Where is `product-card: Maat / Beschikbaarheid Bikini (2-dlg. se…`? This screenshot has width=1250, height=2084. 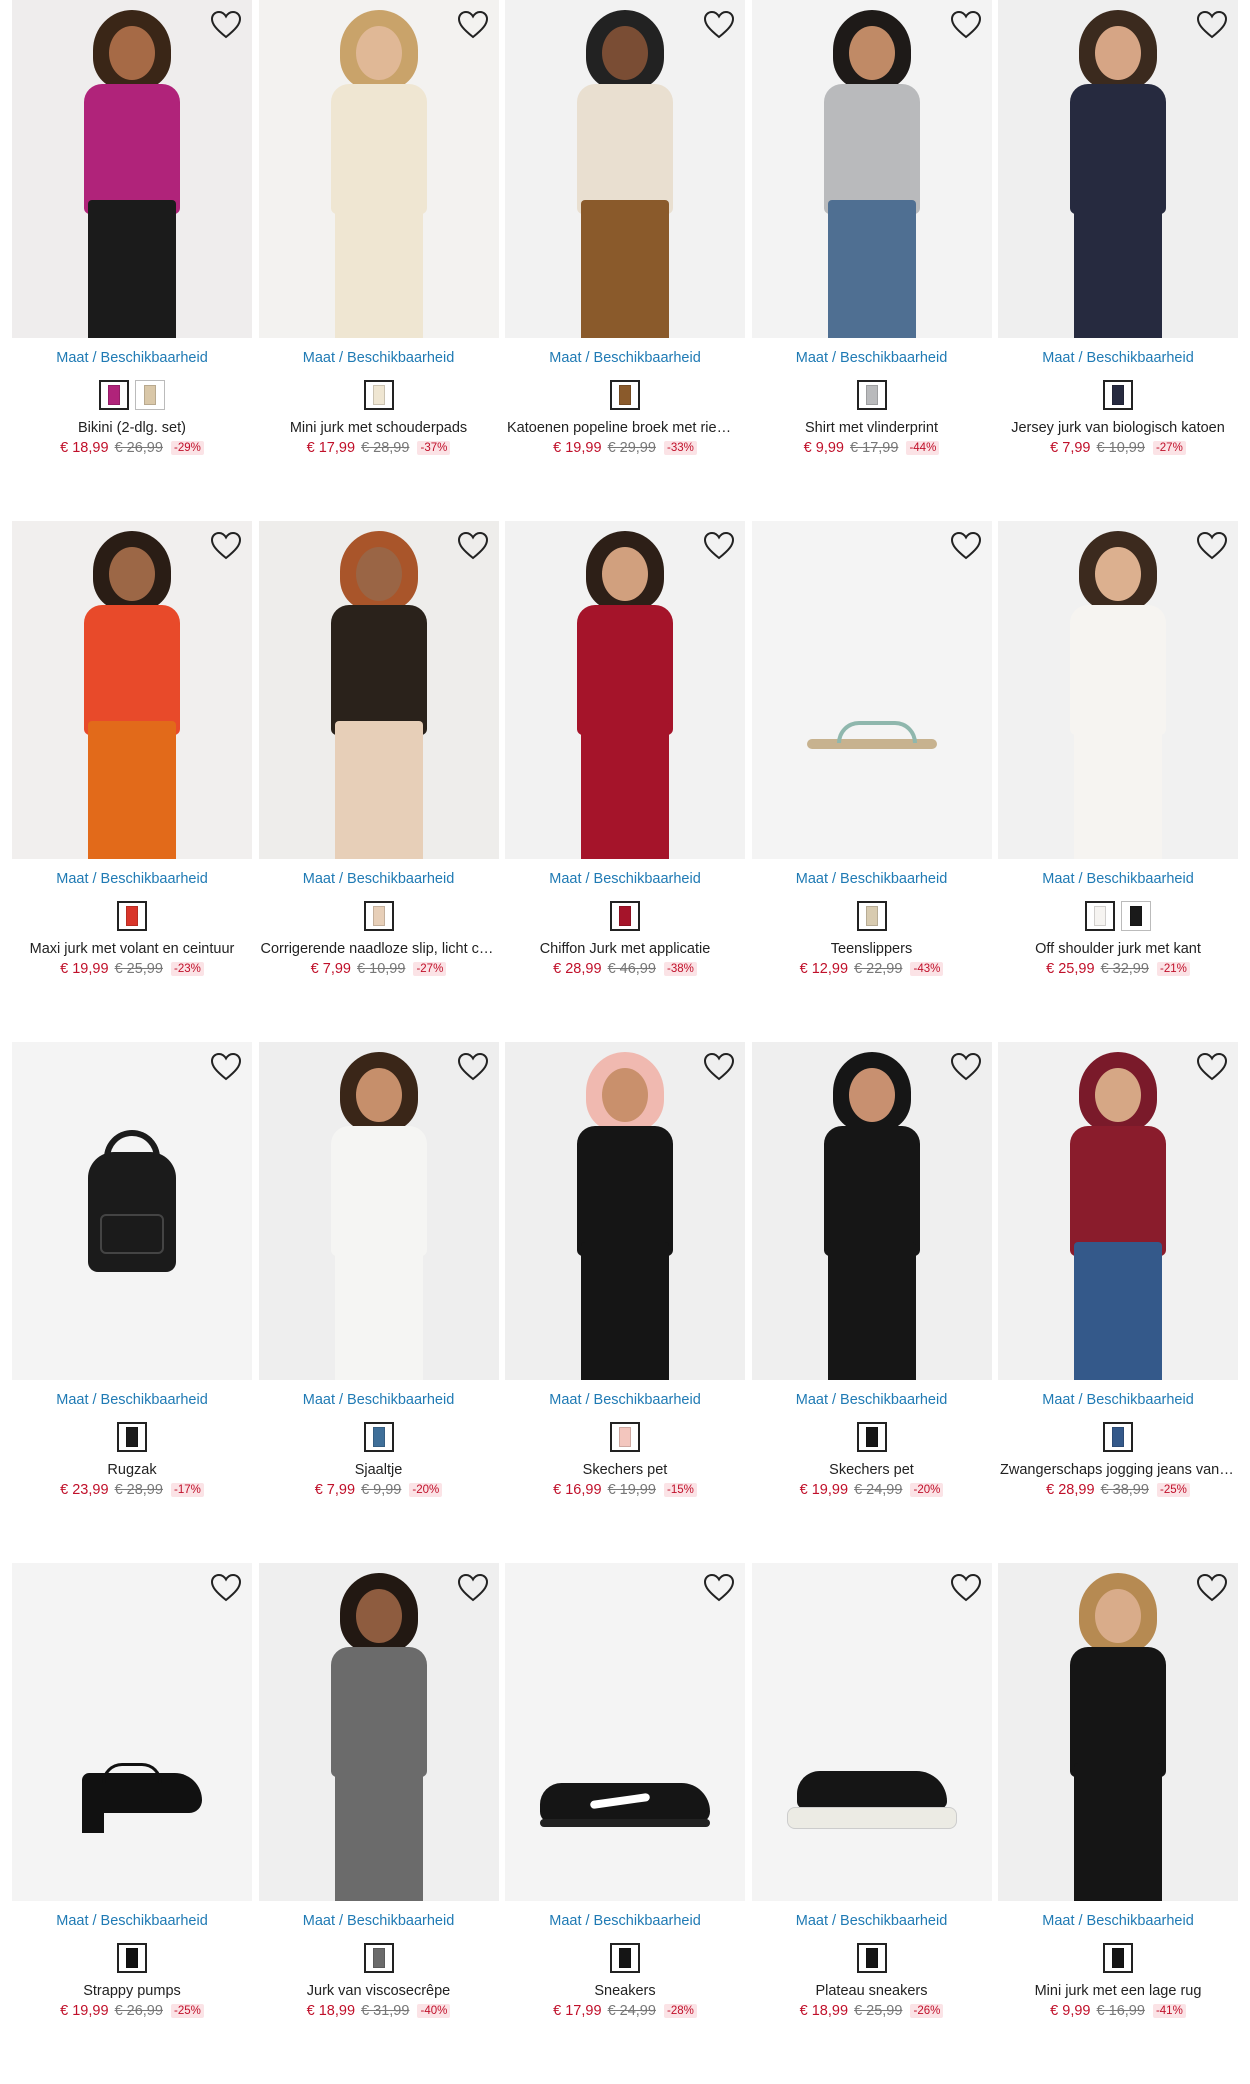 product-card: Maat / Beschikbaarheid Bikini (2-dlg. se… is located at coordinates (132, 260).